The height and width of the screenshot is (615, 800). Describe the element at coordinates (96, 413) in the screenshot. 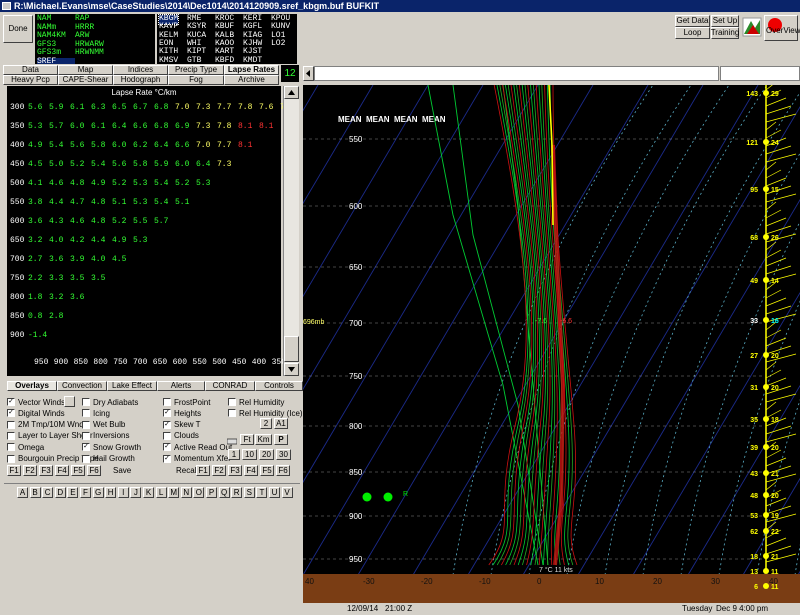

I see `checkbox-icing: Icing` at that location.